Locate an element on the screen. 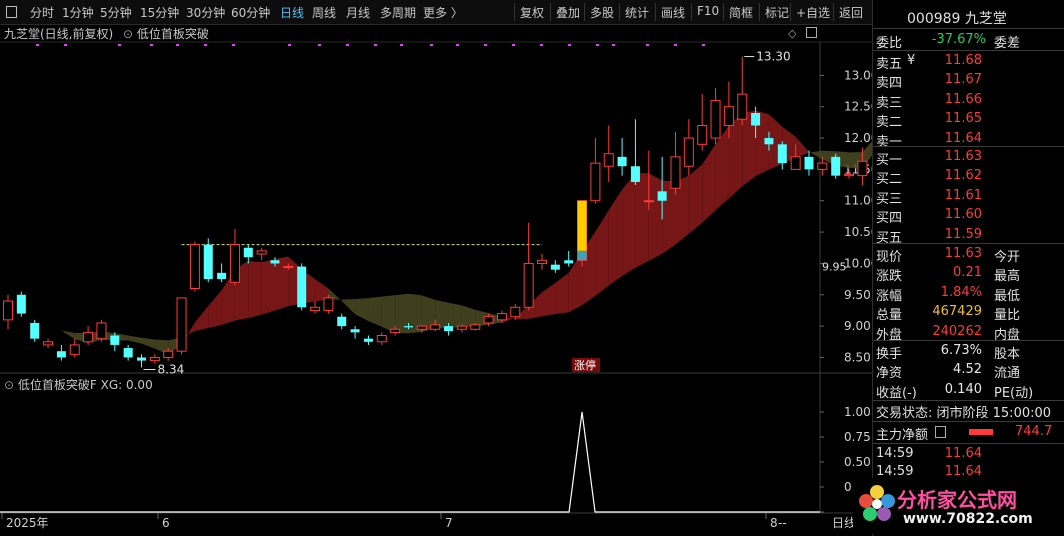  bid-price: 11.62 is located at coordinates (963, 176).